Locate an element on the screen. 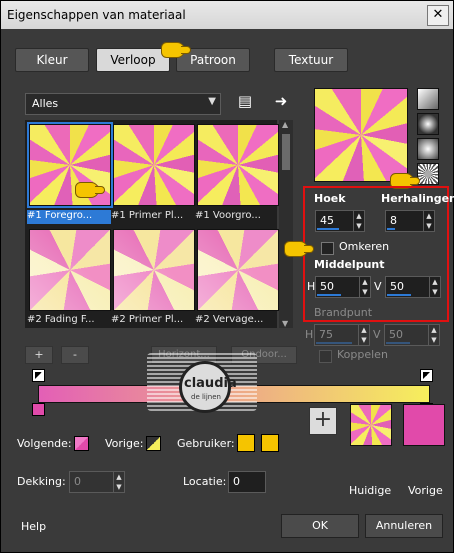 This screenshot has height=553, width=454. focal-v-field: 50 ▲ ▼ is located at coordinates (412, 335).